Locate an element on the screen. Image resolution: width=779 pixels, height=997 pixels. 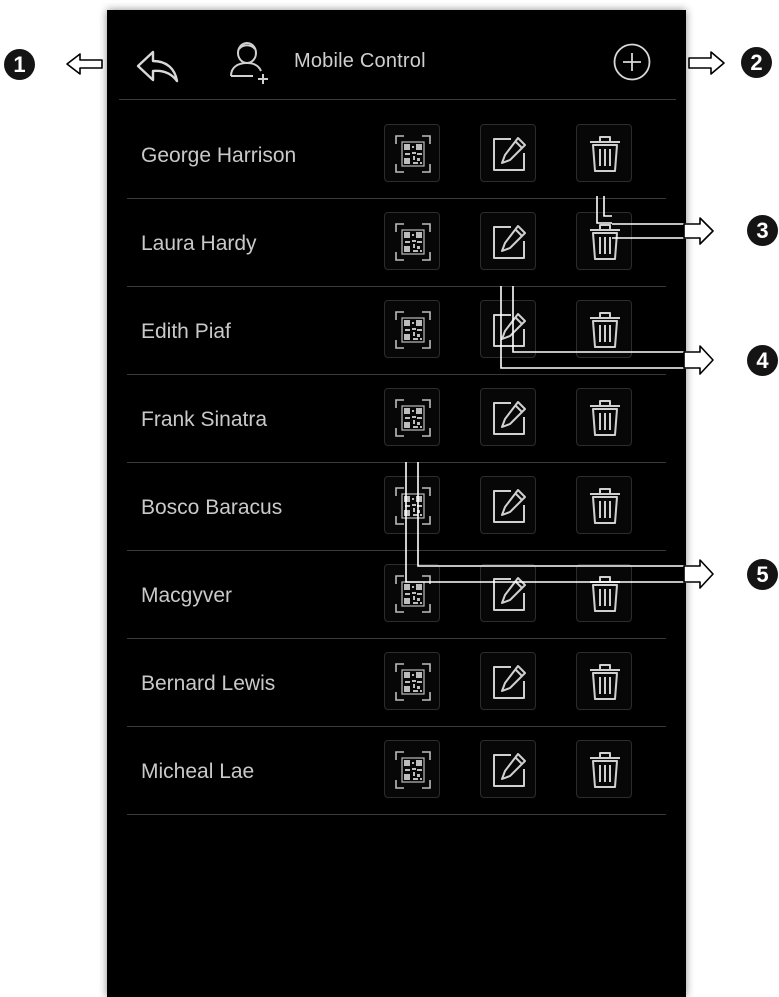
app-header: Mobile Control is located at coordinates (396, 56).